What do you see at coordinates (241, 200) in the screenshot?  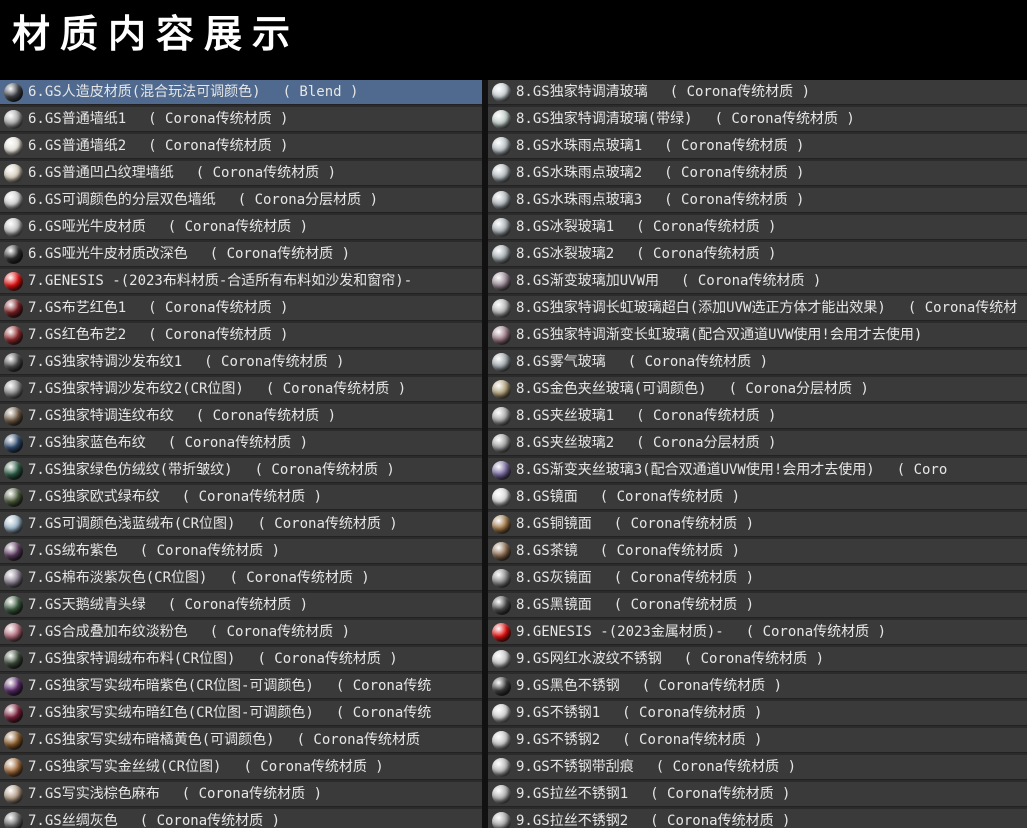 I see `material-item: 6.GS可调颜色的分层双色墙纸 ( Corona分层材质 )` at bounding box center [241, 200].